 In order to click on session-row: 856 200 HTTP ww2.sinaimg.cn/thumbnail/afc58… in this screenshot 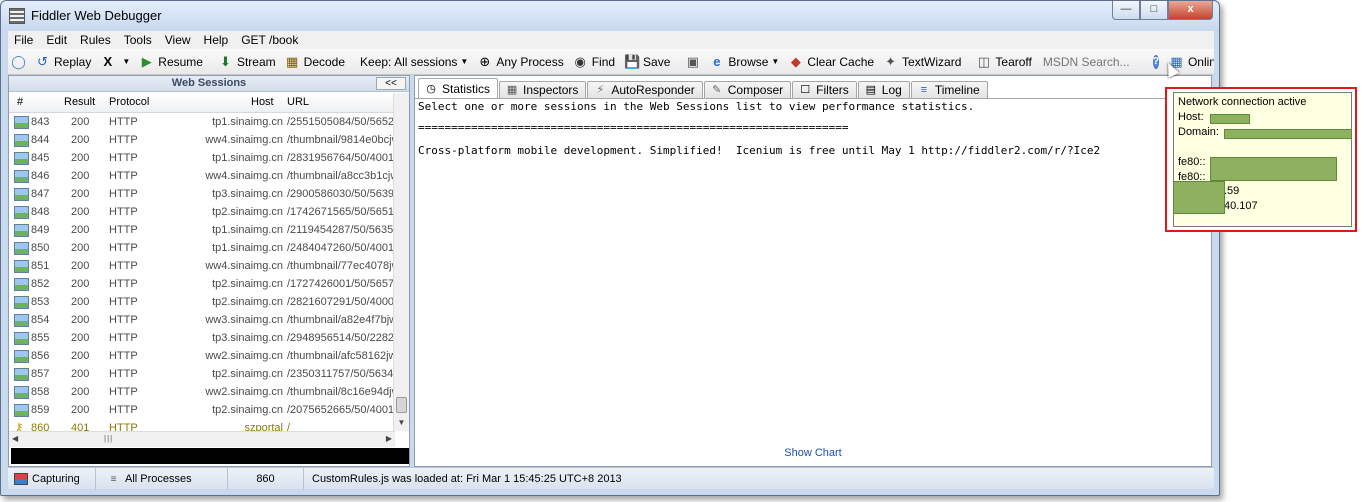, I will do `click(202, 357)`.